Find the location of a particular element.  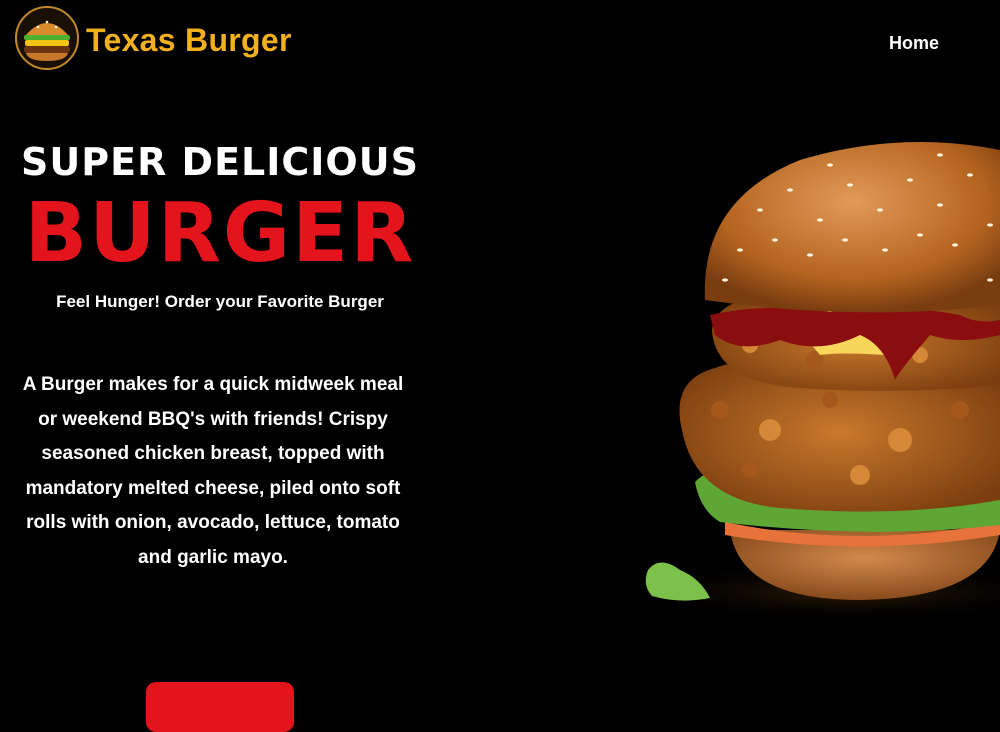

order-button is located at coordinates (220, 707).